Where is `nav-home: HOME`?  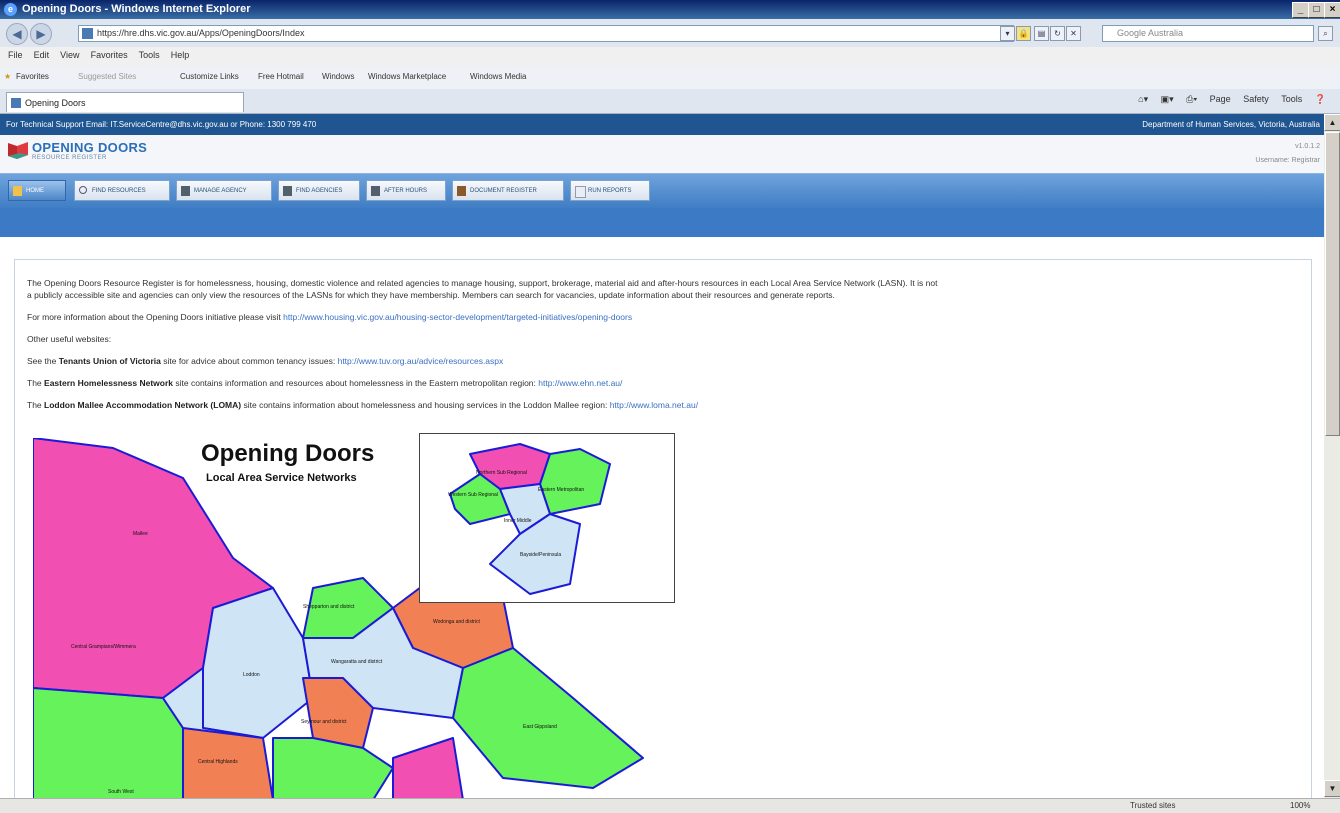 nav-home: HOME is located at coordinates (37, 190).